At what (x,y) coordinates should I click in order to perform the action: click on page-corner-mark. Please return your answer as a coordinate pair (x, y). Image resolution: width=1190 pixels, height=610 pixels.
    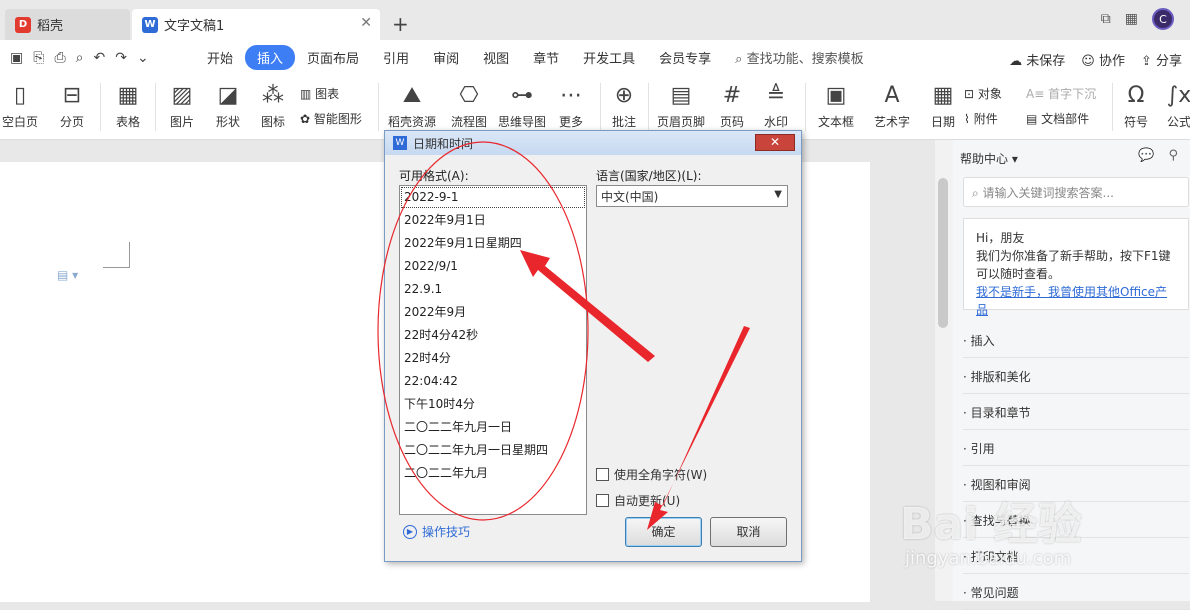
    Looking at the image, I should click on (116, 255).